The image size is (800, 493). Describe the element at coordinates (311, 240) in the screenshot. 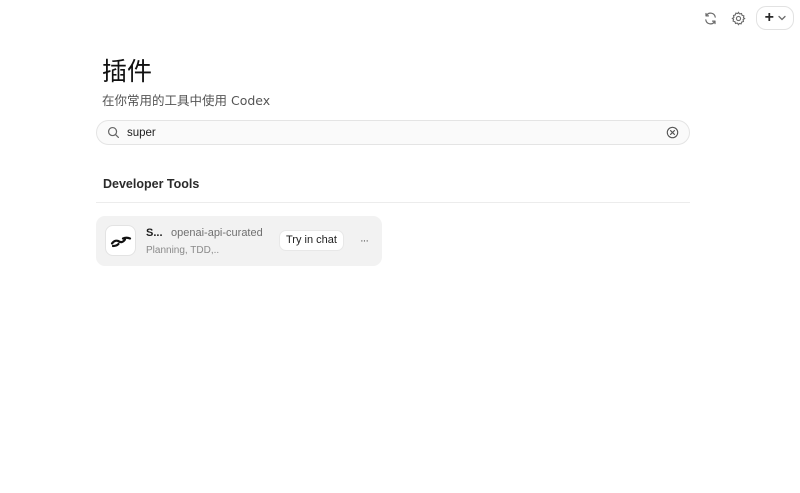

I see `try-in-chat-button: Try in chat` at that location.